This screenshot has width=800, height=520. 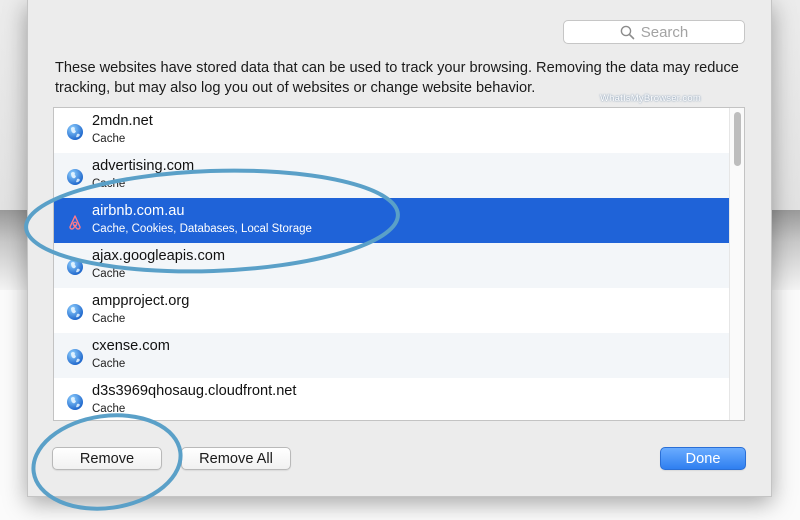 What do you see at coordinates (159, 256) in the screenshot?
I see `site-name: ajax.googleapis.com` at bounding box center [159, 256].